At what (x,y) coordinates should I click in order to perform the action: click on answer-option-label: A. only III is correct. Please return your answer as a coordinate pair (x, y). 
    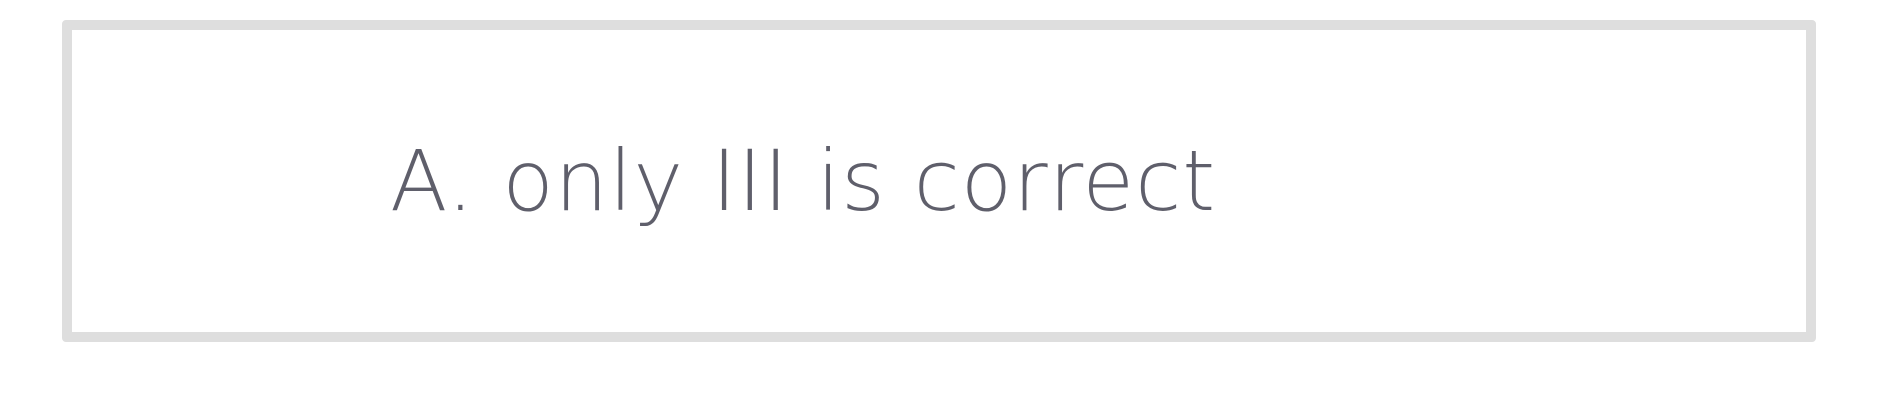
    Looking at the image, I should click on (803, 181).